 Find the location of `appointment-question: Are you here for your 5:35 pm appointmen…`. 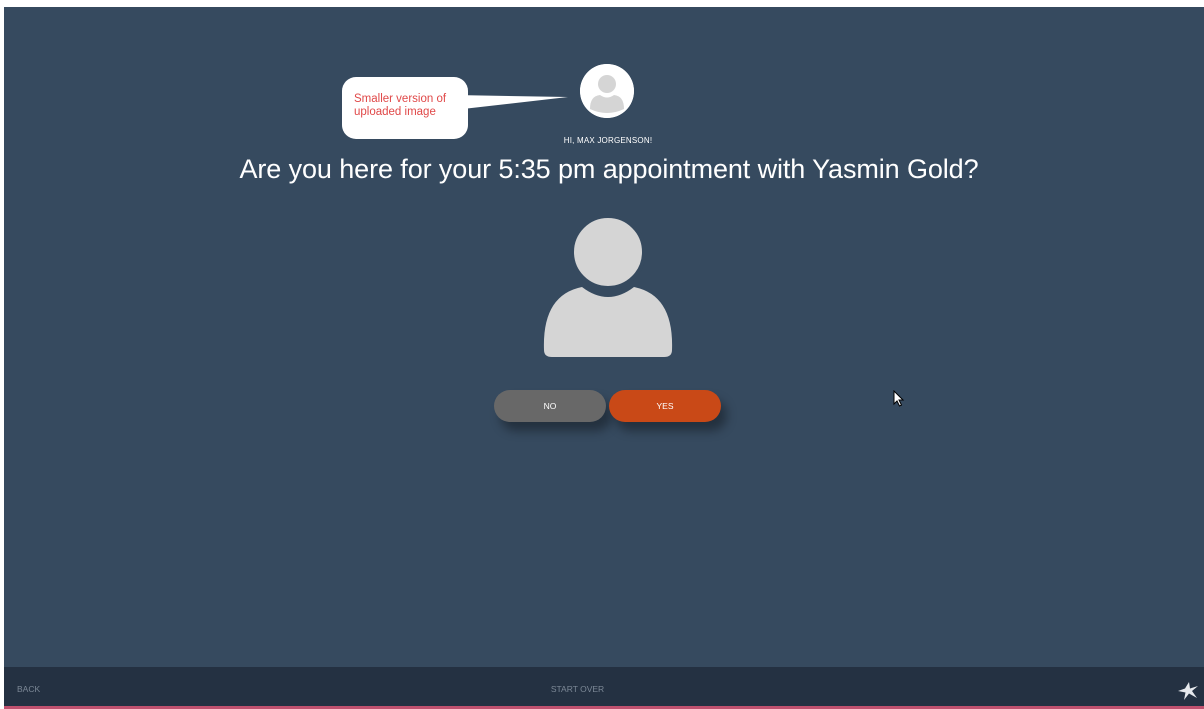

appointment-question: Are you here for your 5:35 pm appointmen… is located at coordinates (609, 169).